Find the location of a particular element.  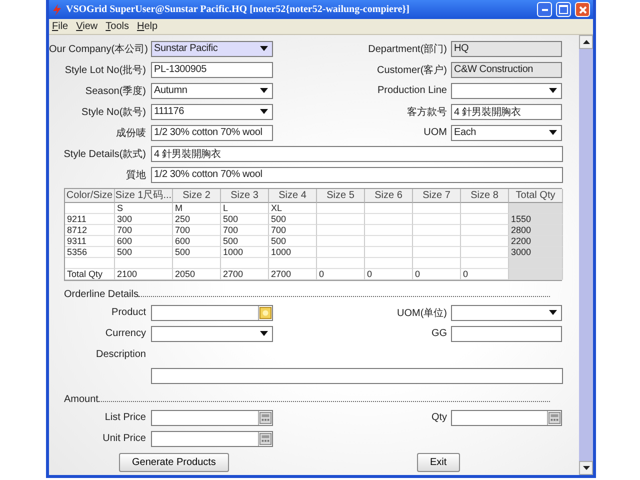

dropdown-field: Each is located at coordinates (506, 132).